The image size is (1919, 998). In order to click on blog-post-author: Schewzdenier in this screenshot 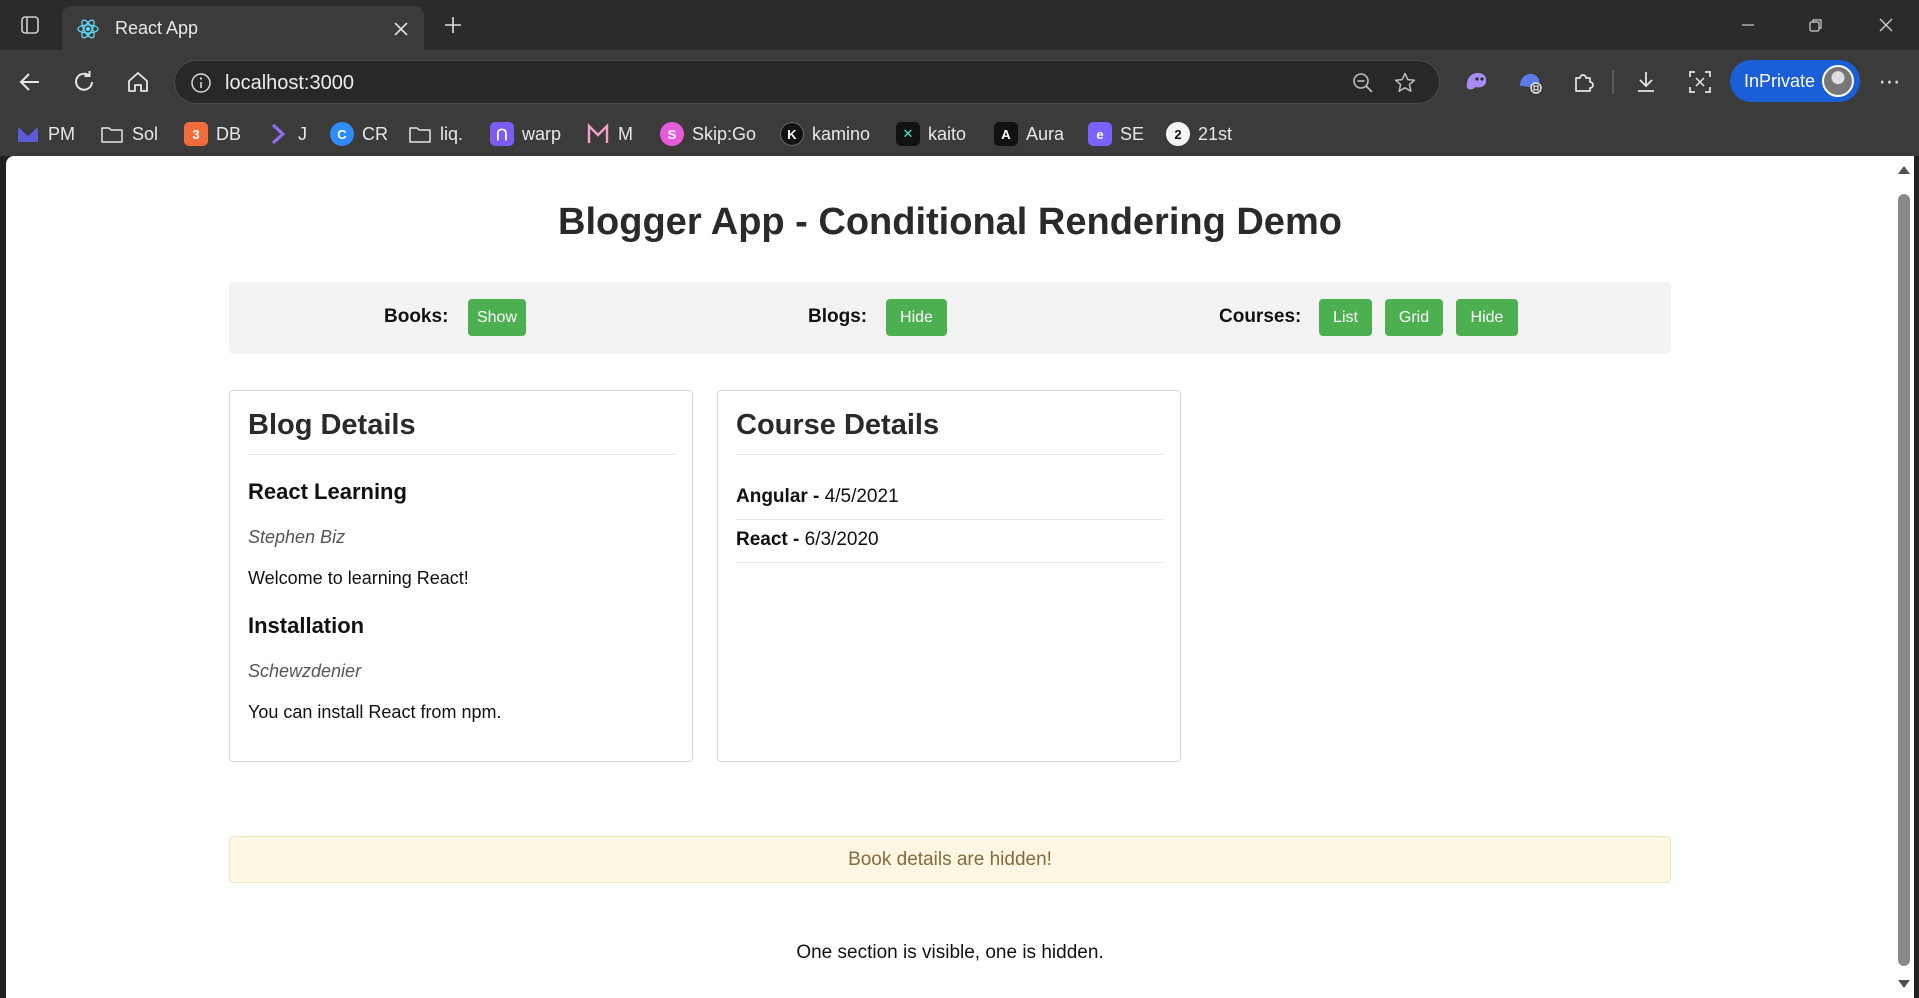, I will do `click(305, 671)`.